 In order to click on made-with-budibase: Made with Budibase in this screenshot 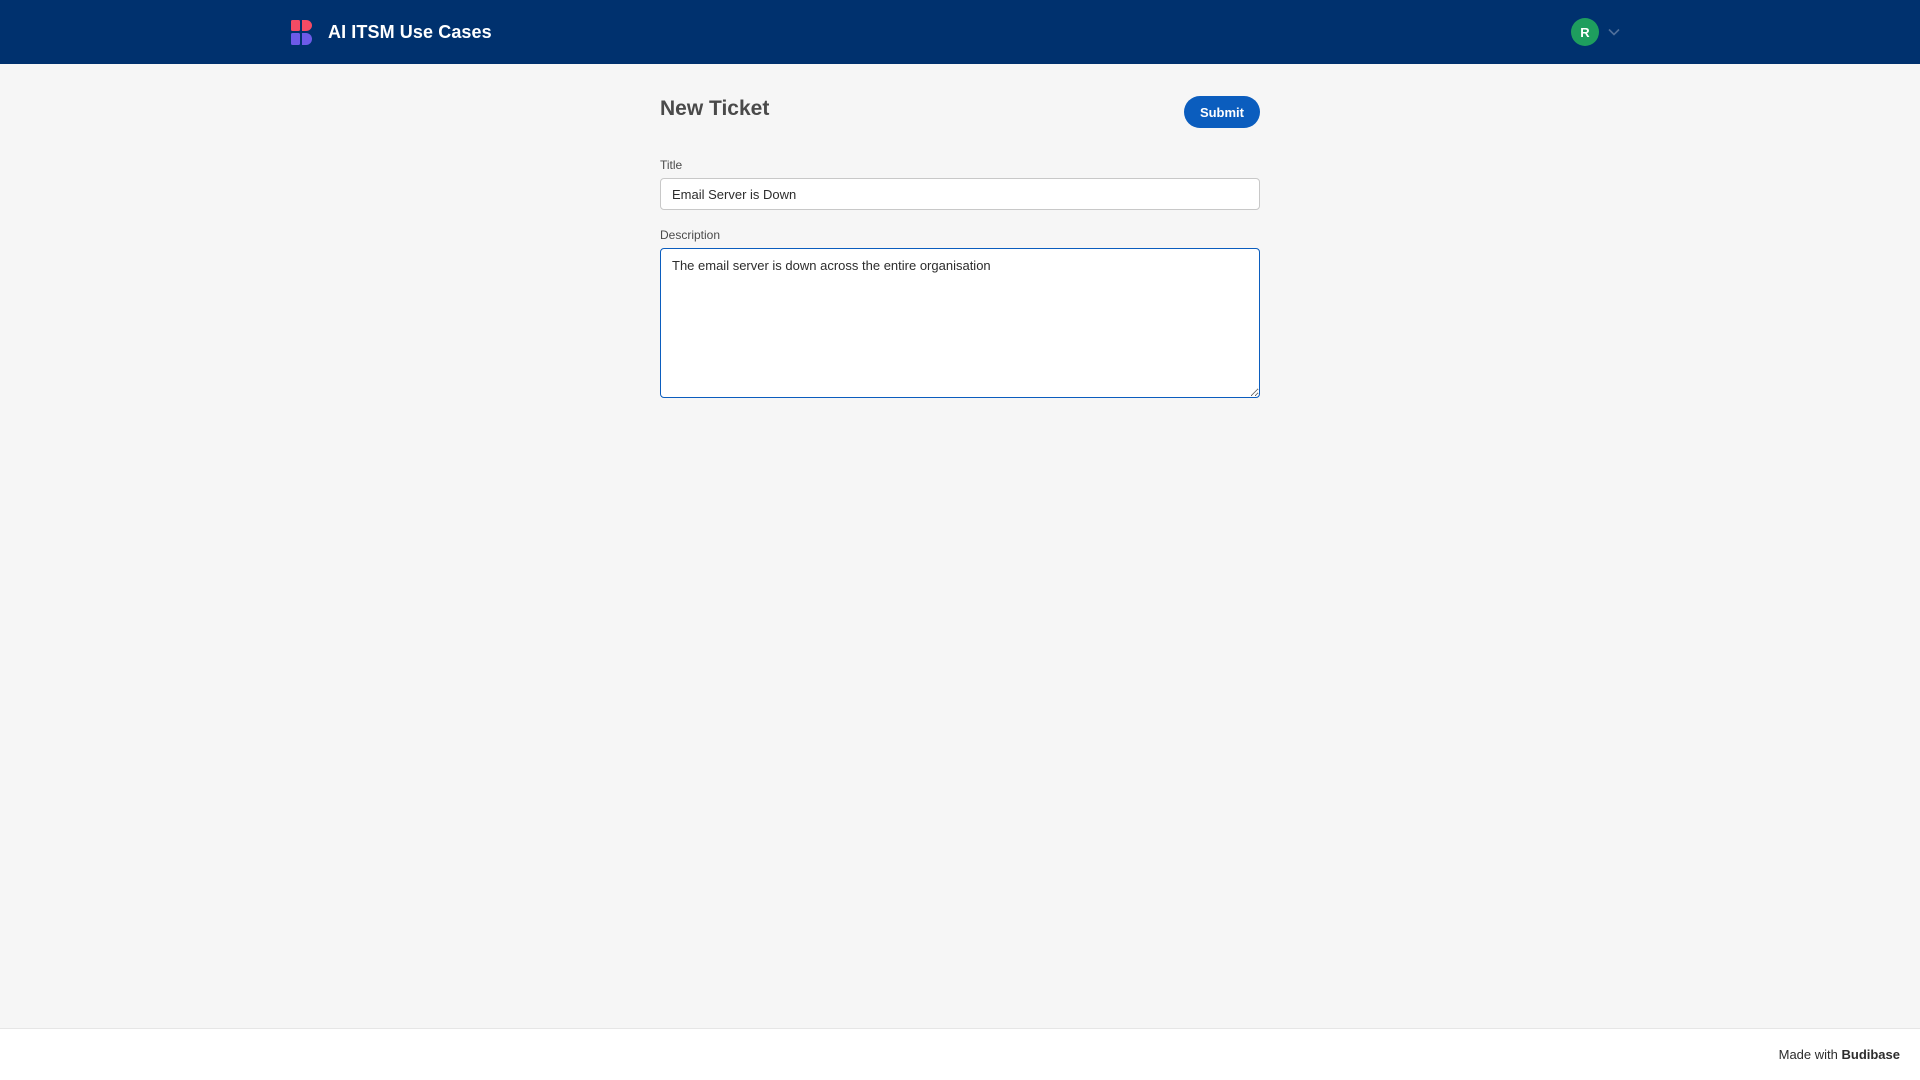, I will do `click(1839, 1054)`.